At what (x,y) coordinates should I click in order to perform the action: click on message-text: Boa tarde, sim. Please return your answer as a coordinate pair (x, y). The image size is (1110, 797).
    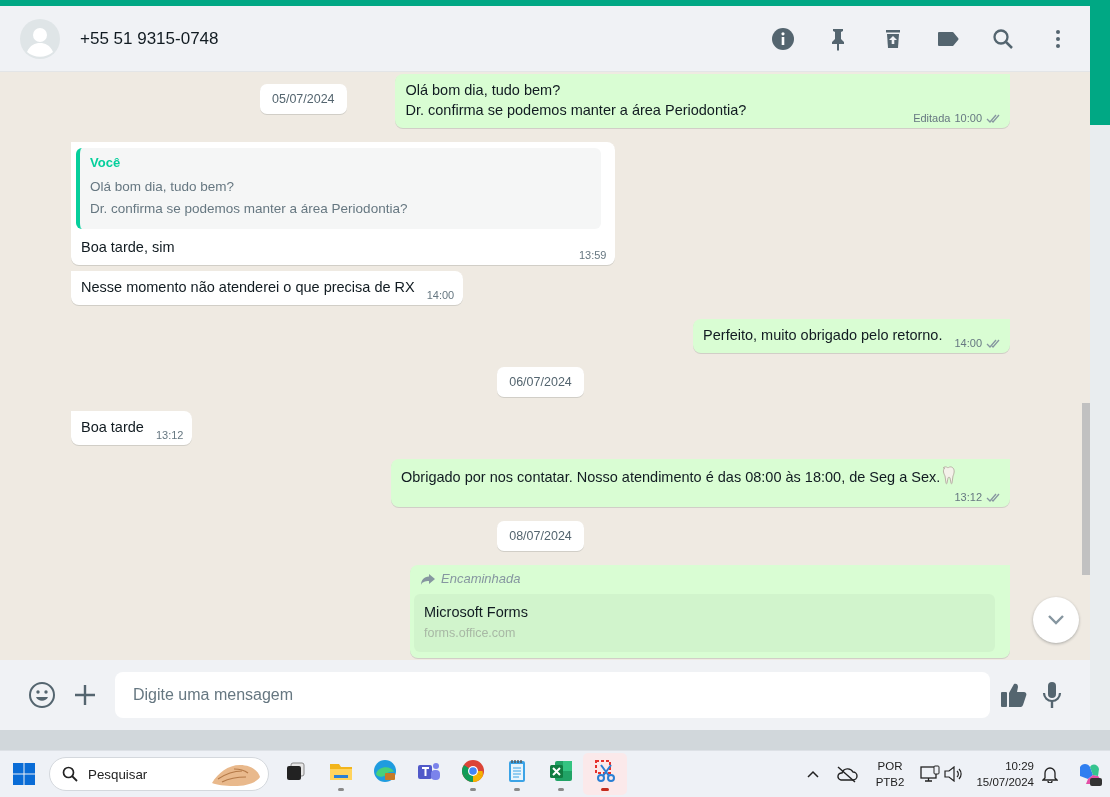
    Looking at the image, I should click on (128, 247).